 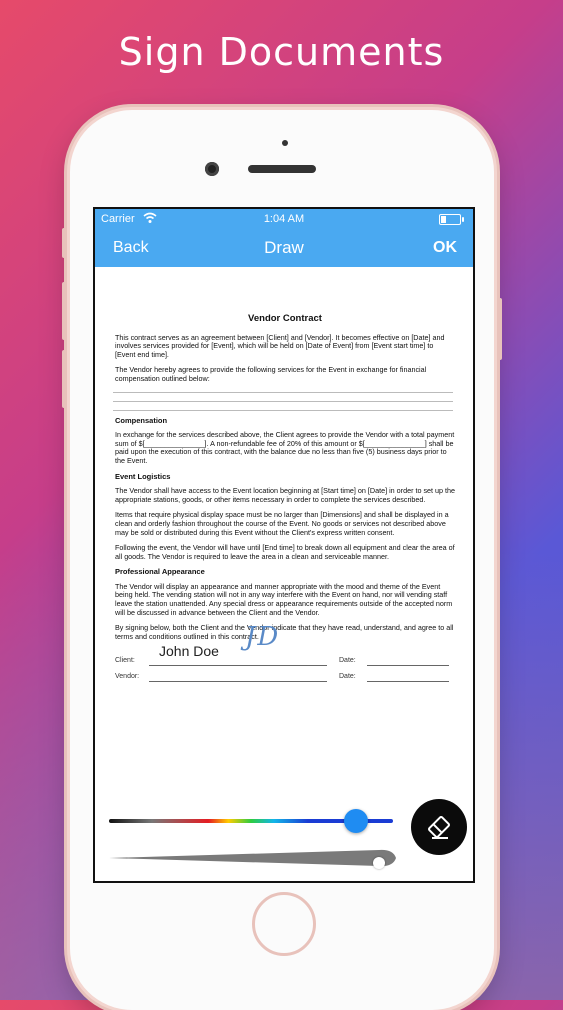 I want to click on vendor-date-line, so click(x=408, y=682).